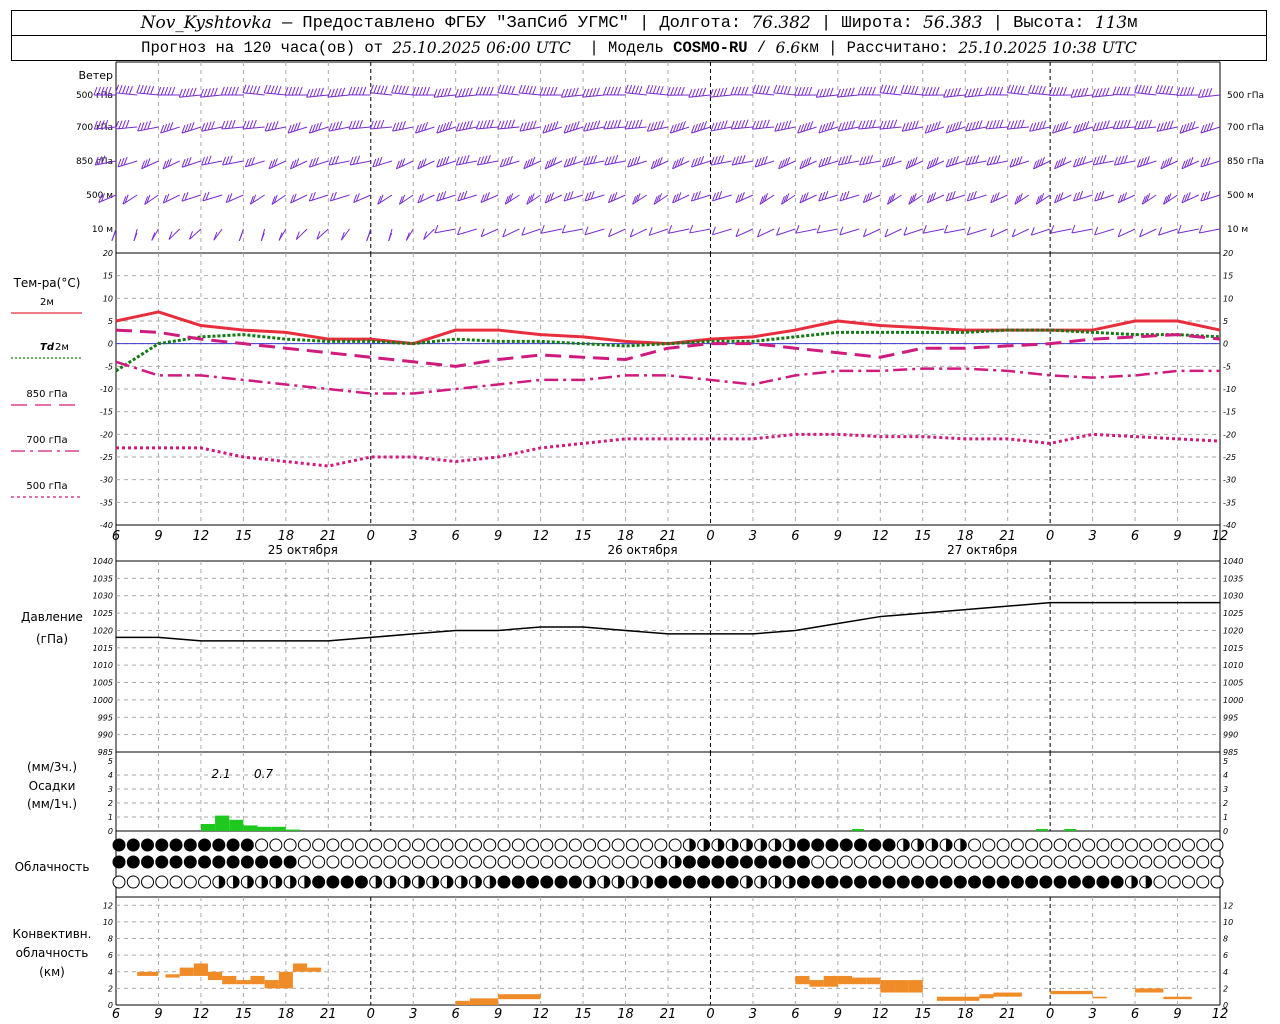  What do you see at coordinates (106, 457) in the screenshot?
I see `temp-ytick-left: -25` at bounding box center [106, 457].